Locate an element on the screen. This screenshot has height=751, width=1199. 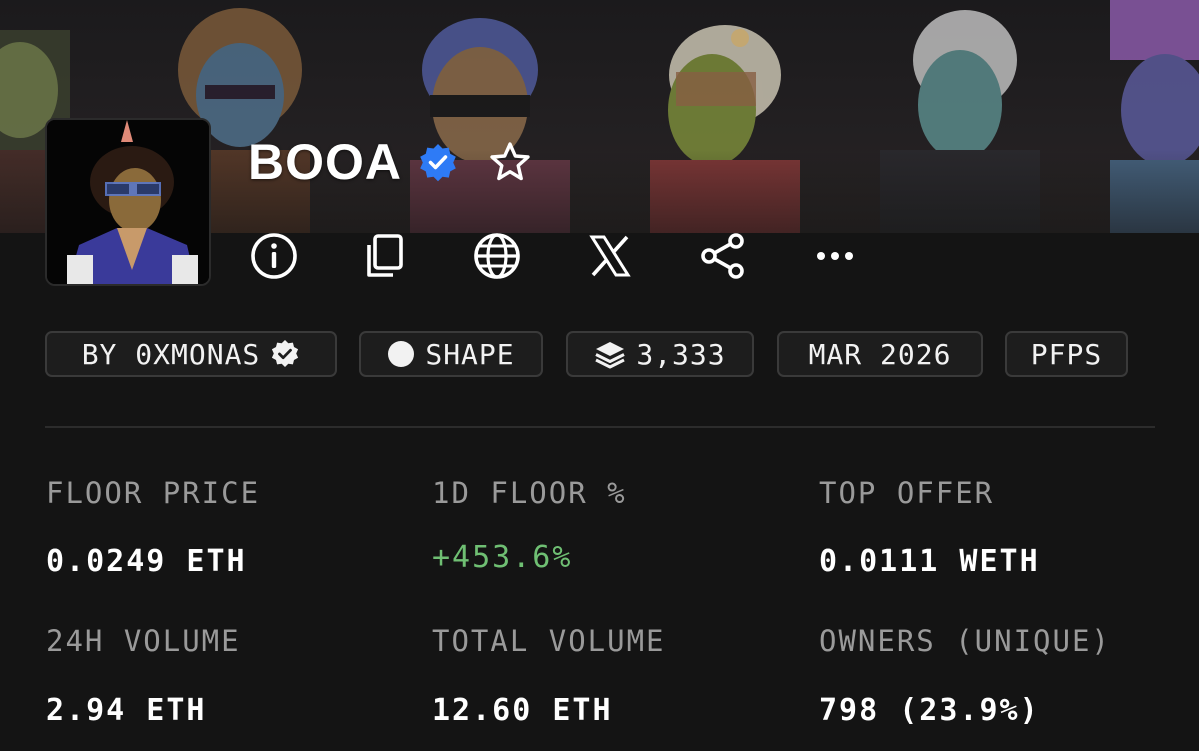
x-icon is located at coordinates (610, 256).